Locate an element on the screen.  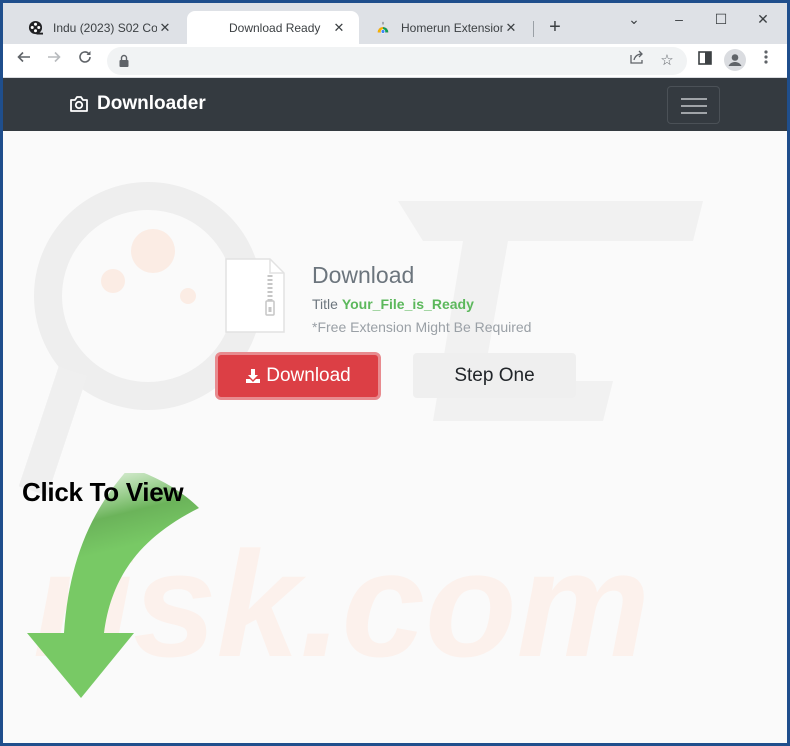
extension-note: *Free Extension Might Be Required is located at coordinates (422, 327).